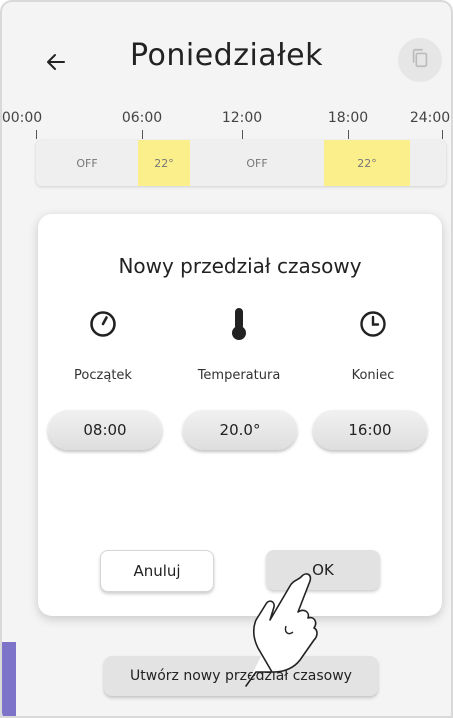 Image resolution: width=453 pixels, height=718 pixels. What do you see at coordinates (240, 266) in the screenshot?
I see `dialog-title: Nowy przedział czasowy` at bounding box center [240, 266].